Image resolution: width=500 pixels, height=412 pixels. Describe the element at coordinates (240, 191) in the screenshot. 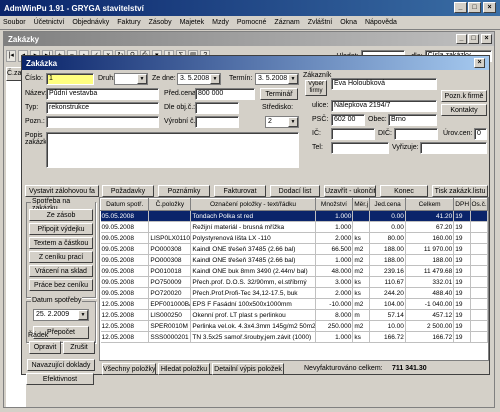

I see `action-button: Fakturovat` at that location.